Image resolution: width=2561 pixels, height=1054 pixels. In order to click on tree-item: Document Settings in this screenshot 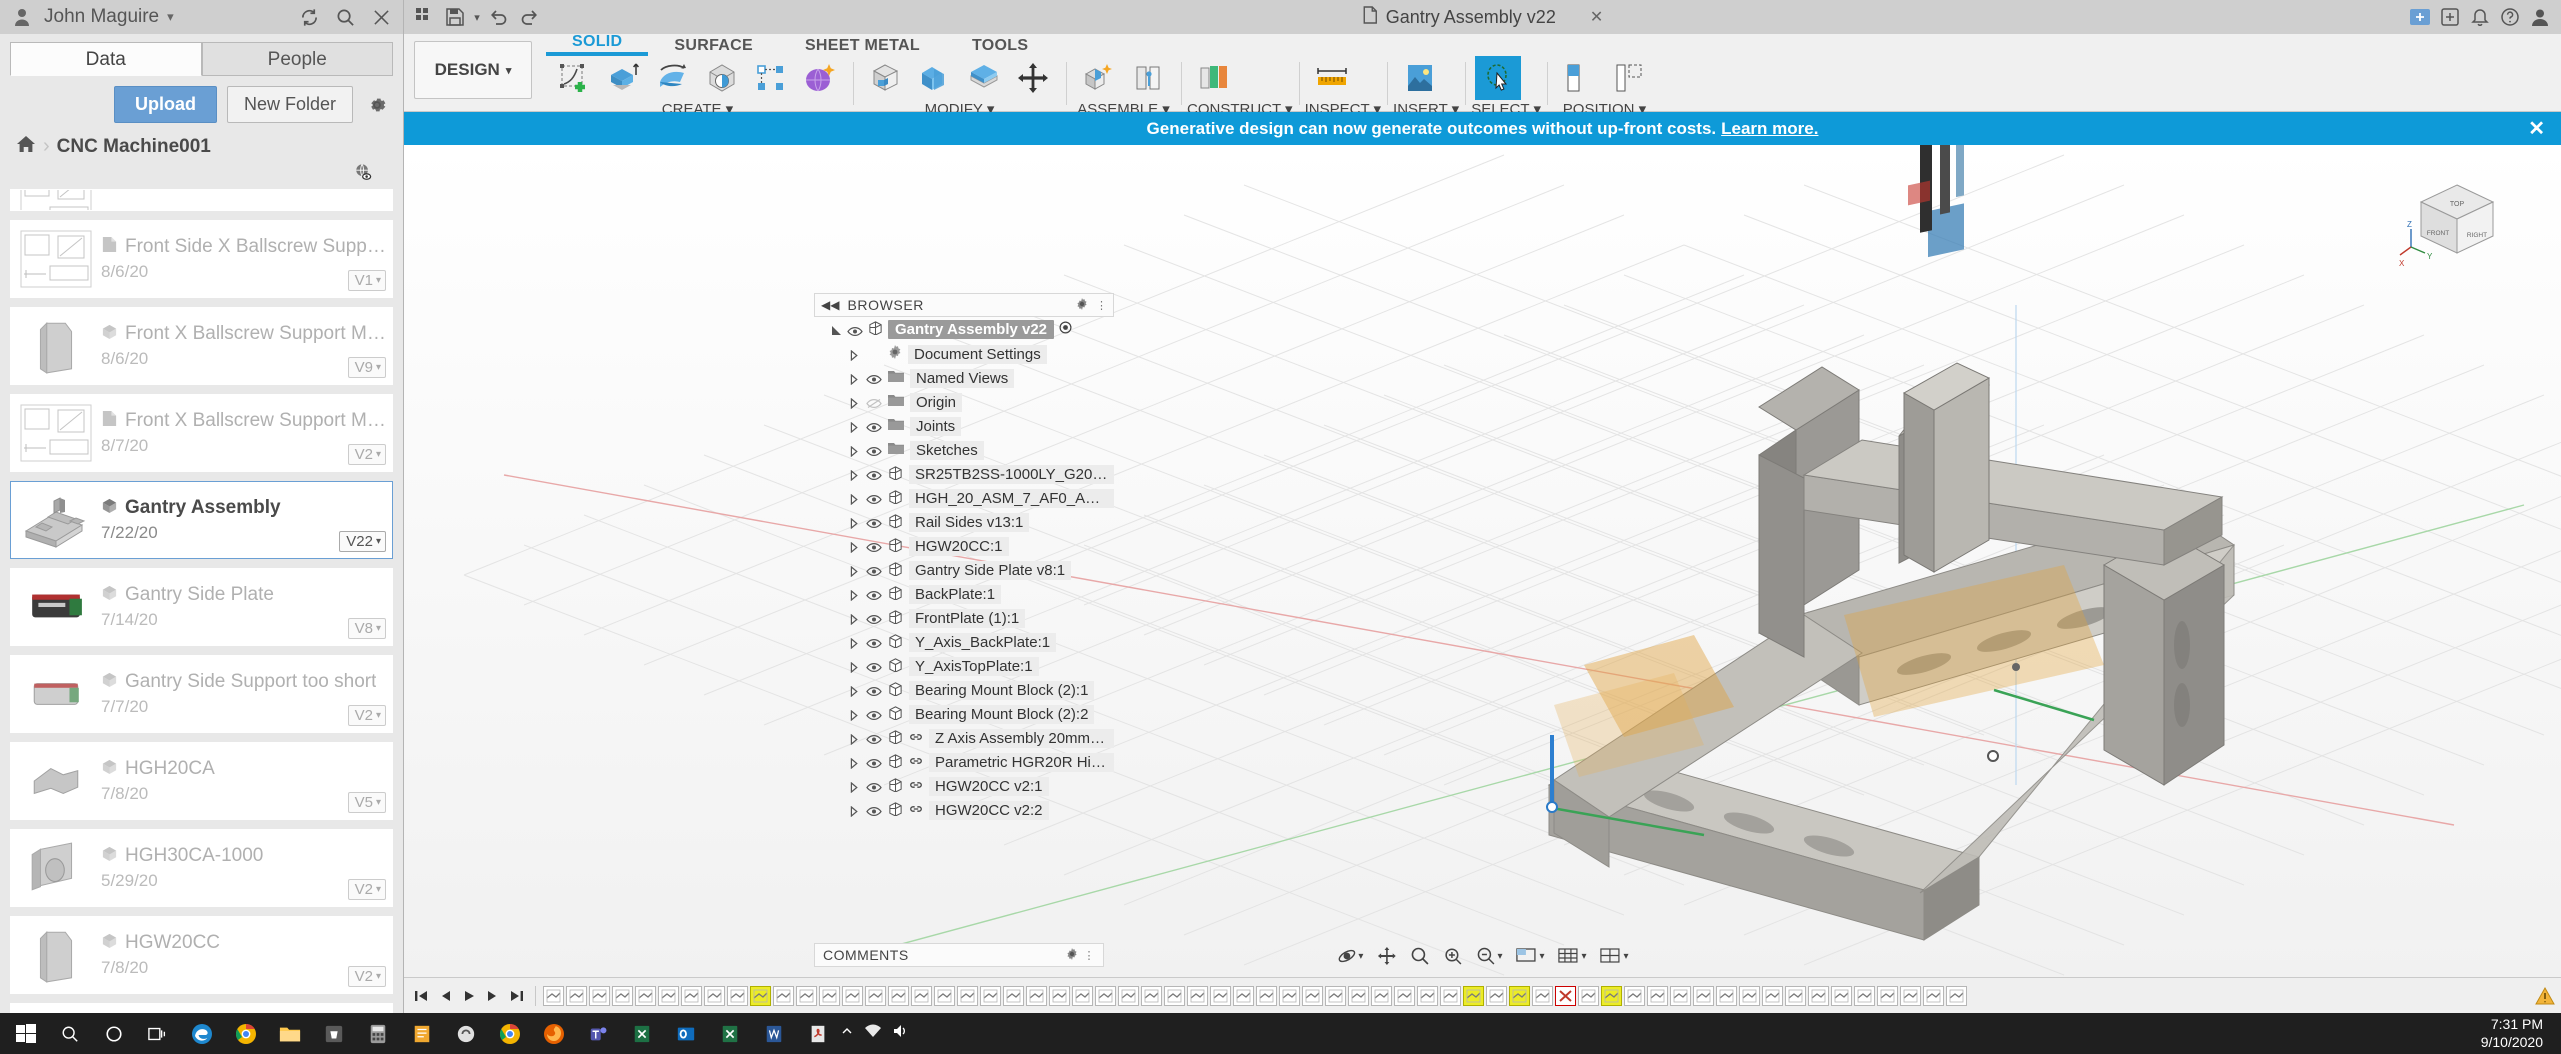, I will do `click(964, 354)`.